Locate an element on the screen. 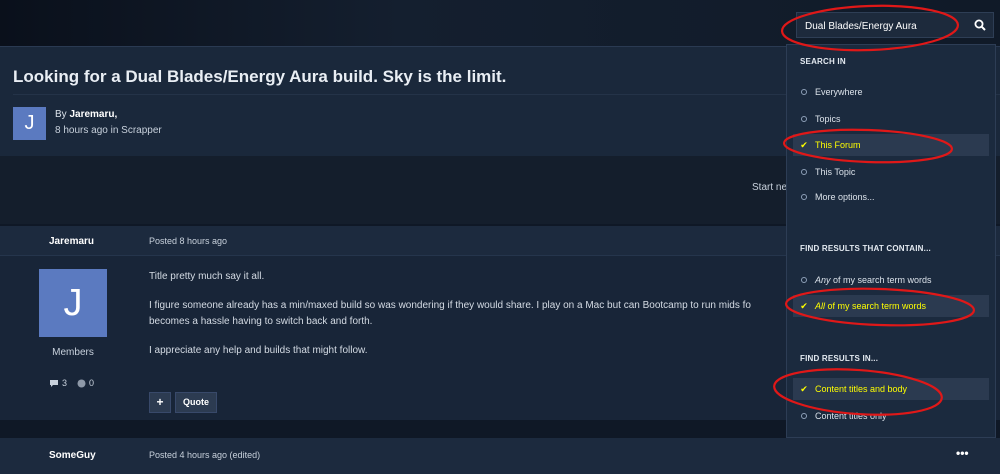 The image size is (1000, 474). search-box is located at coordinates (895, 25).